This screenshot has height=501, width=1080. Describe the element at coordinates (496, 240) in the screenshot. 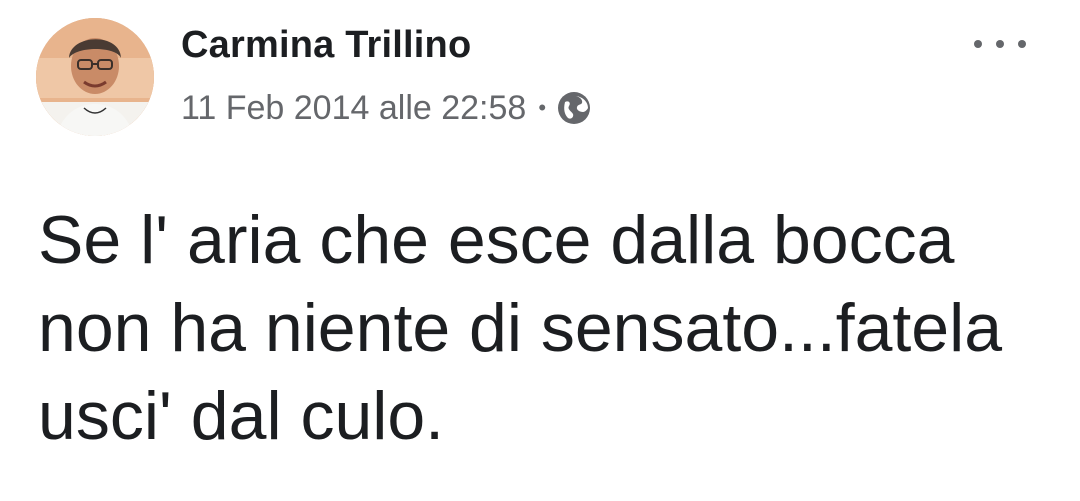

I see `post-text-line: Se l' aria che esce dalla bocca` at that location.